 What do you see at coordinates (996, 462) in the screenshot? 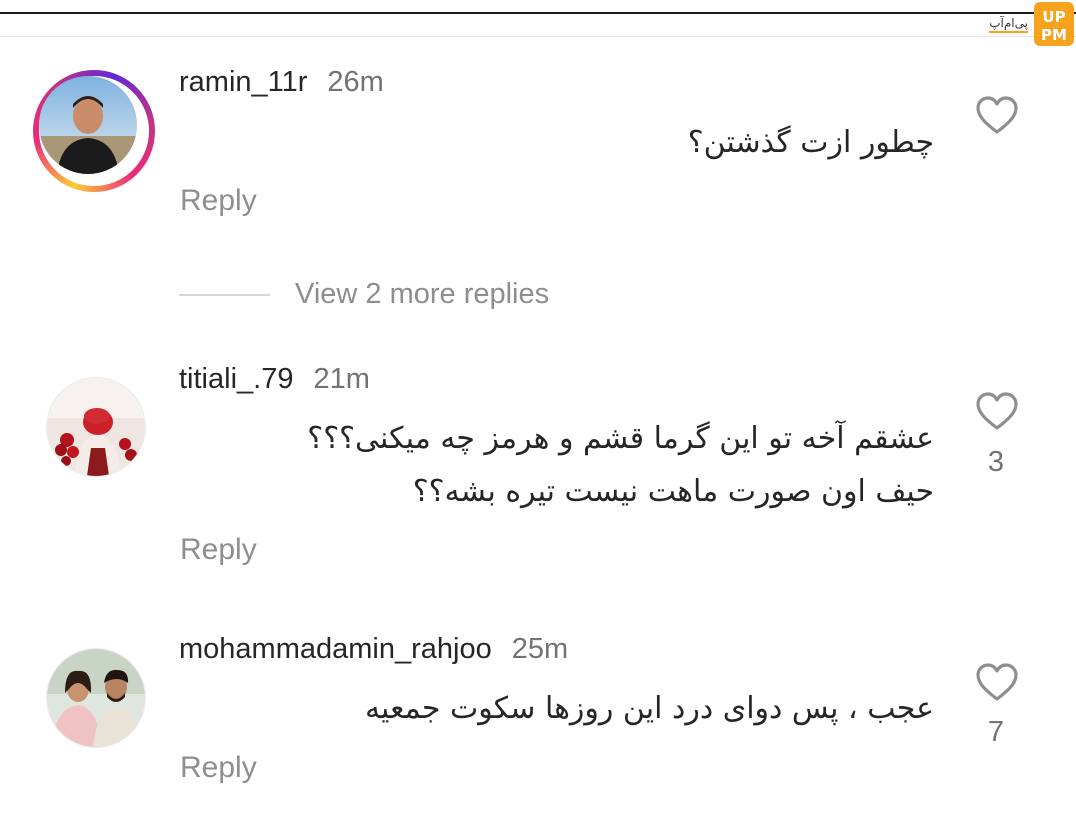
I see `like-count: 3` at bounding box center [996, 462].